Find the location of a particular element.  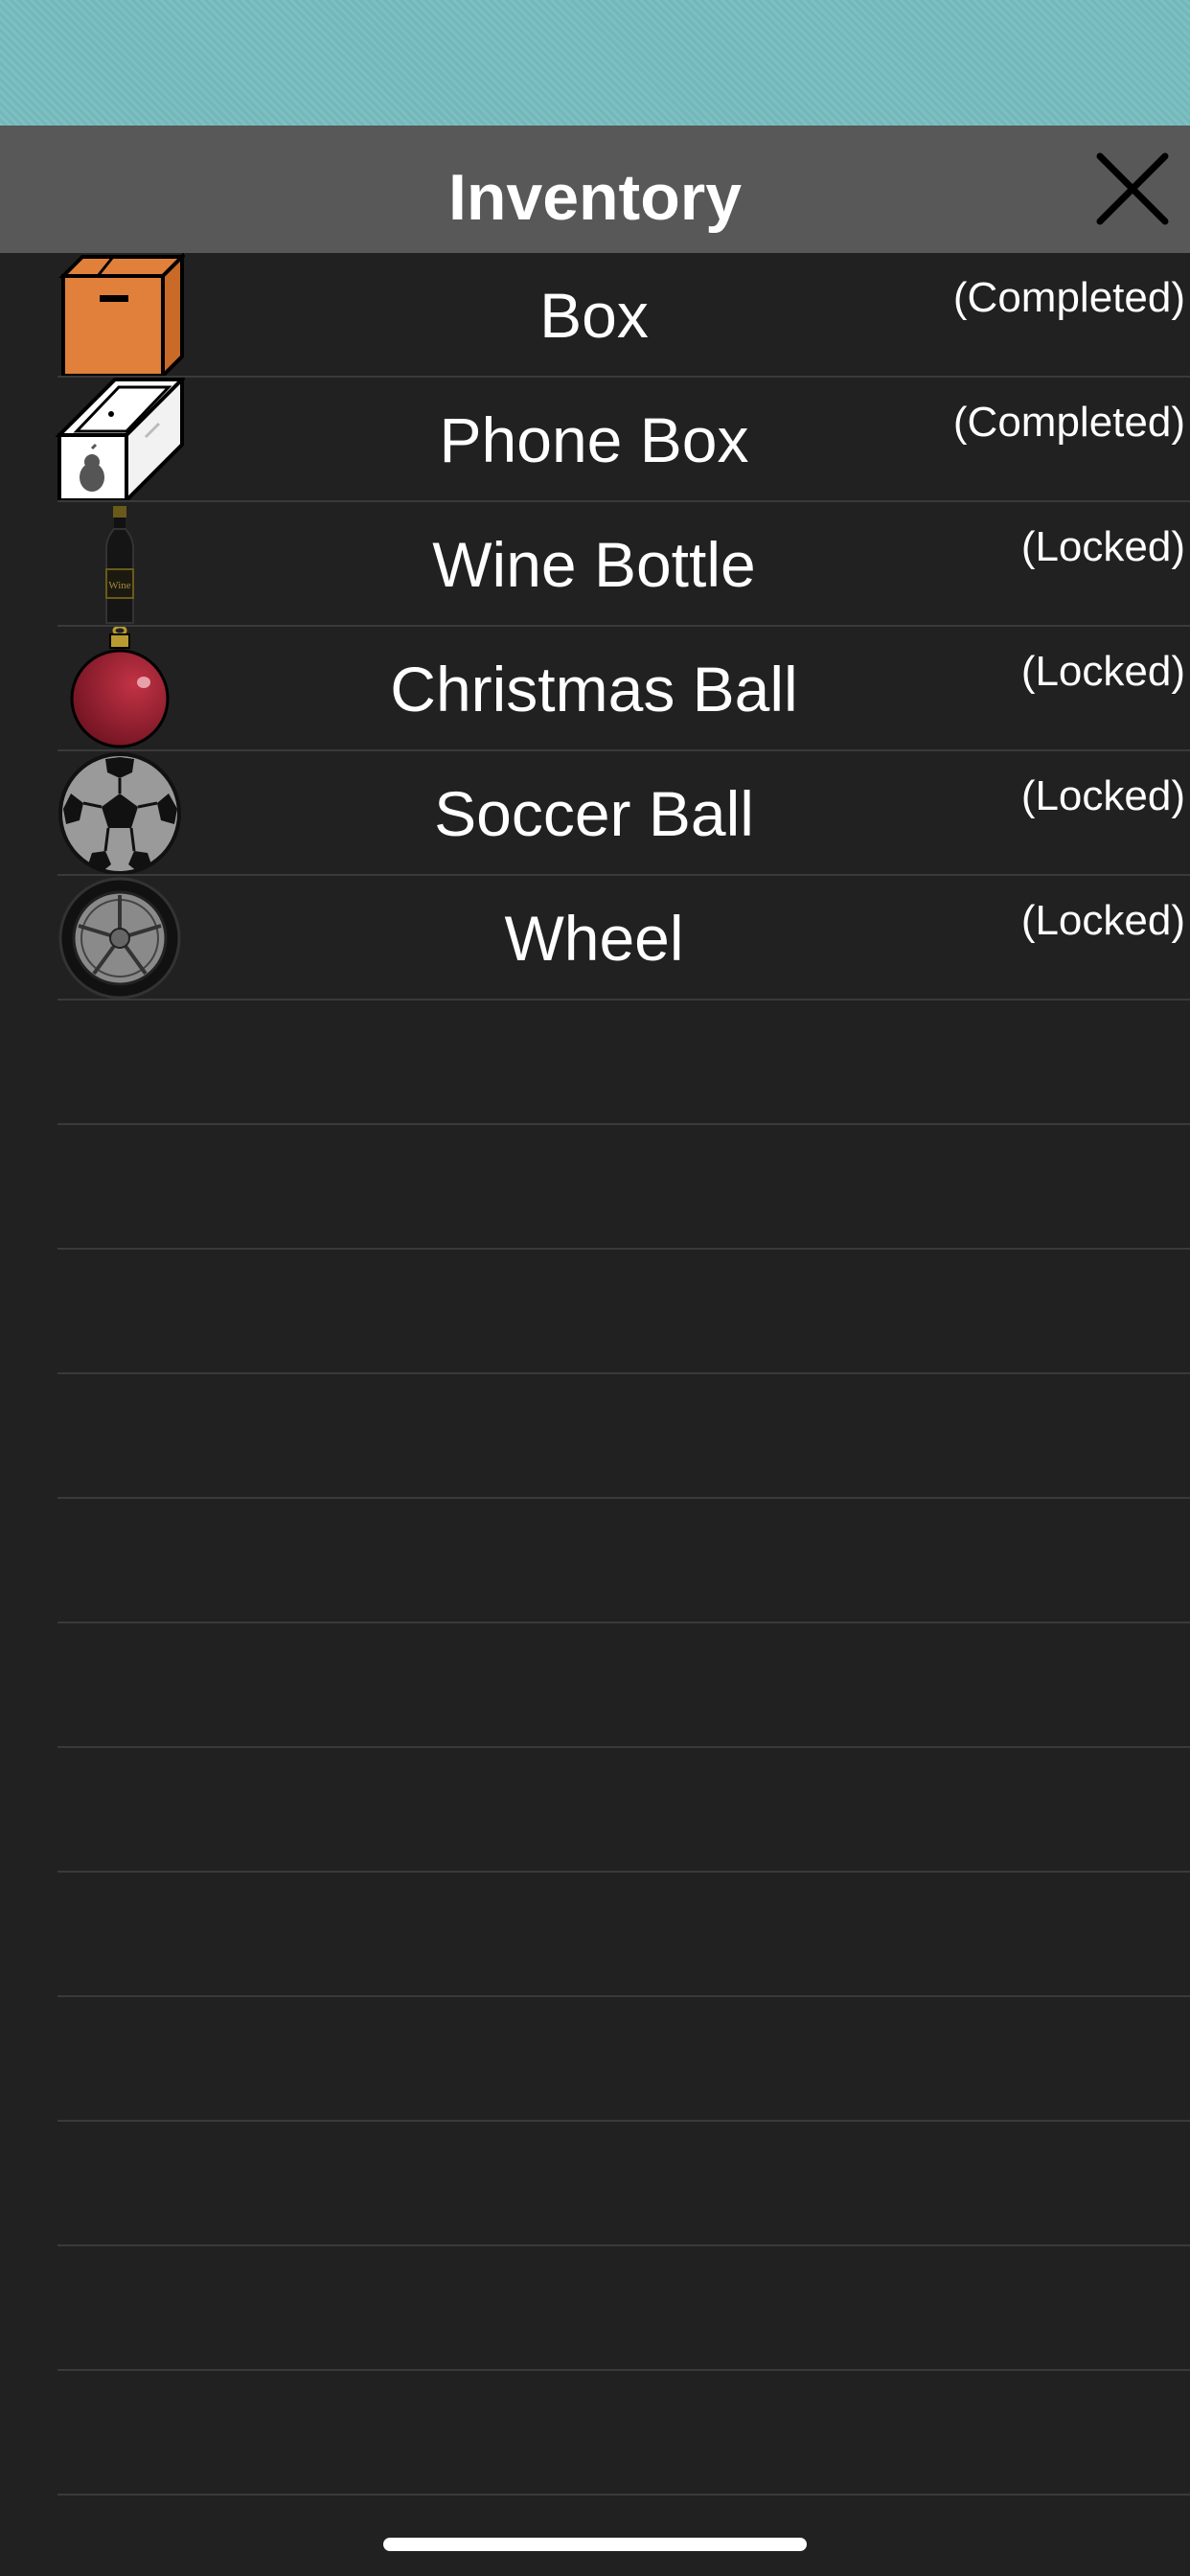

wine-bottle-label: Wine is located at coordinates (119, 585).